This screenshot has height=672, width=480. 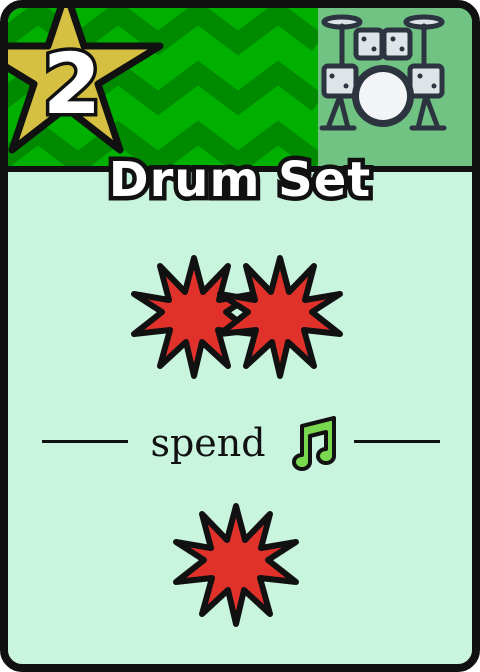 What do you see at coordinates (71, 84) in the screenshot?
I see `cost-value: 2` at bounding box center [71, 84].